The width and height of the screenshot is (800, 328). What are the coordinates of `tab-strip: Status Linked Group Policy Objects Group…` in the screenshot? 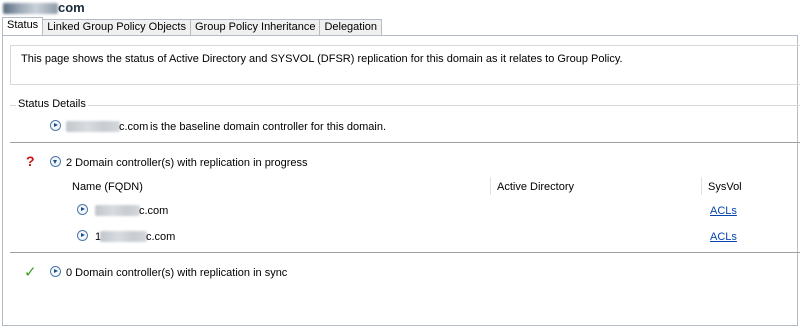 It's located at (192, 26).